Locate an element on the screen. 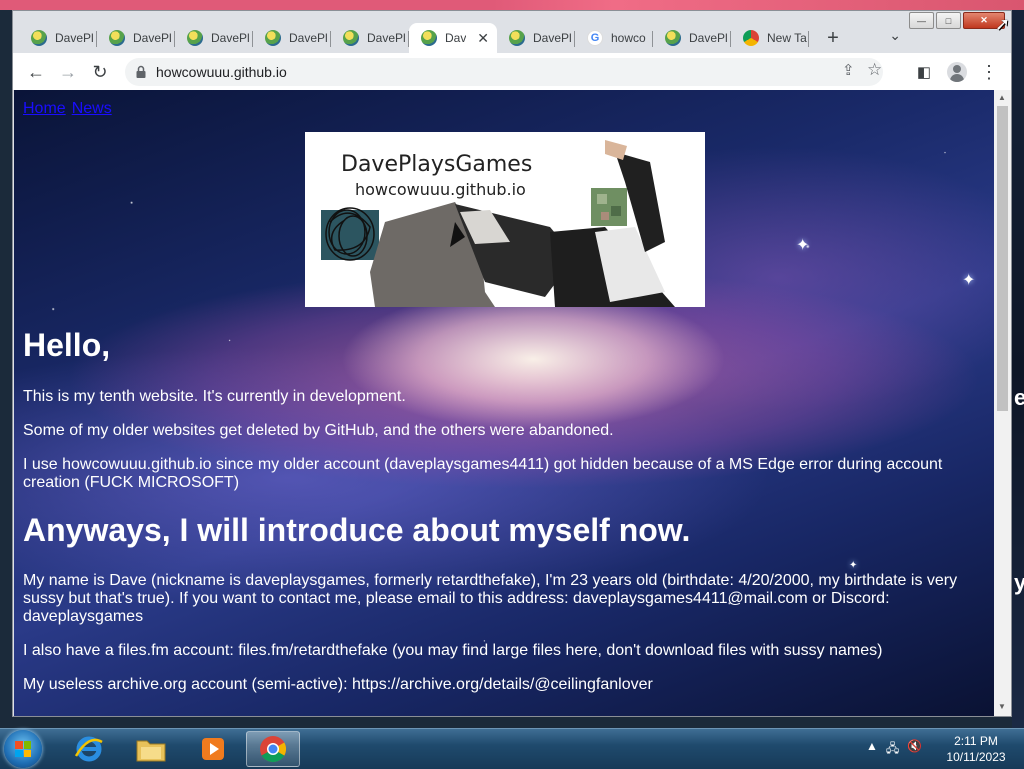  google-icon: G is located at coordinates (595, 38).